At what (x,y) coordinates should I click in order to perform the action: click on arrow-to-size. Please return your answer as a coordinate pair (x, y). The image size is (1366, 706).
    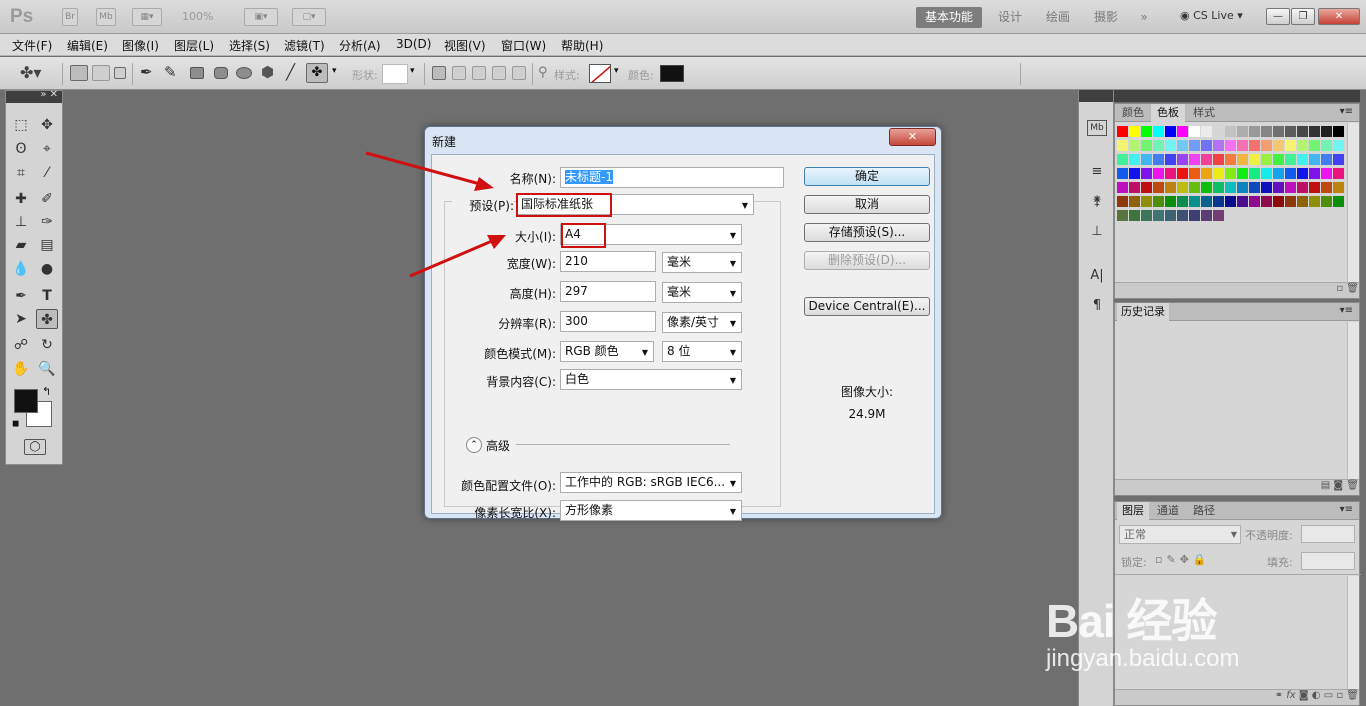
    Looking at the image, I should click on (457, 256).